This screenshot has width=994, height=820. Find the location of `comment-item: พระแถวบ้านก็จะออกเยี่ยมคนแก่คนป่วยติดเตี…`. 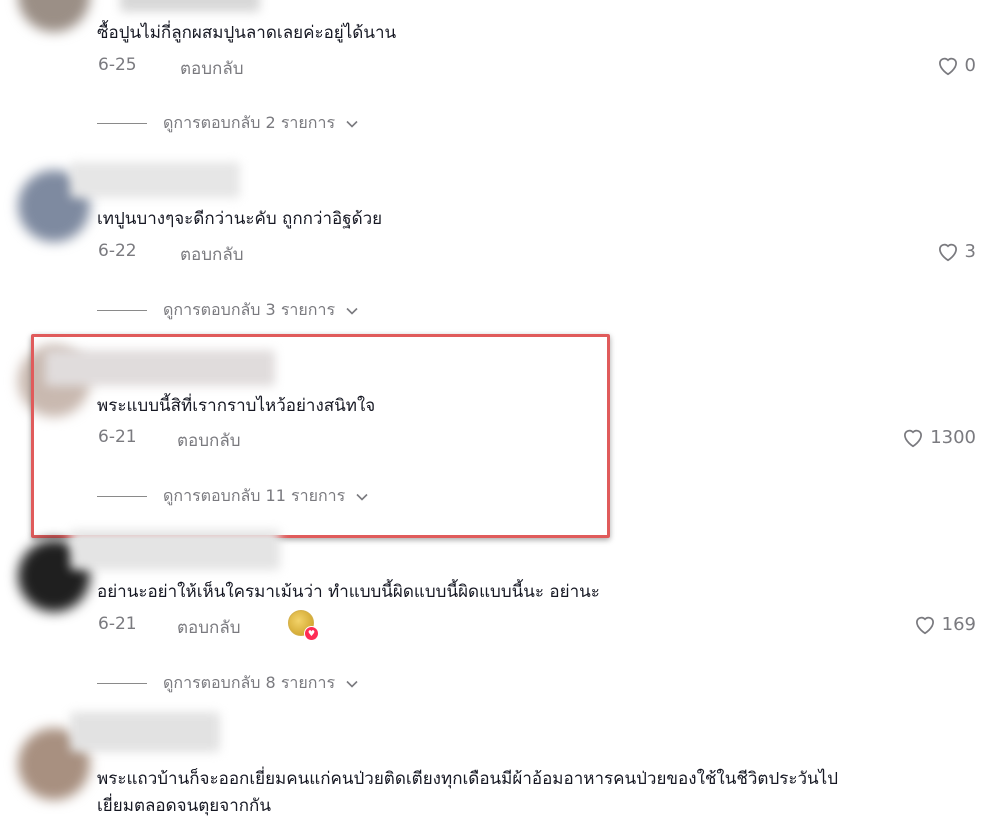

comment-item: พระแถวบ้านก็จะออกเยี่ยมคนแก่คนป่วยติดเตี… is located at coordinates (497, 765).